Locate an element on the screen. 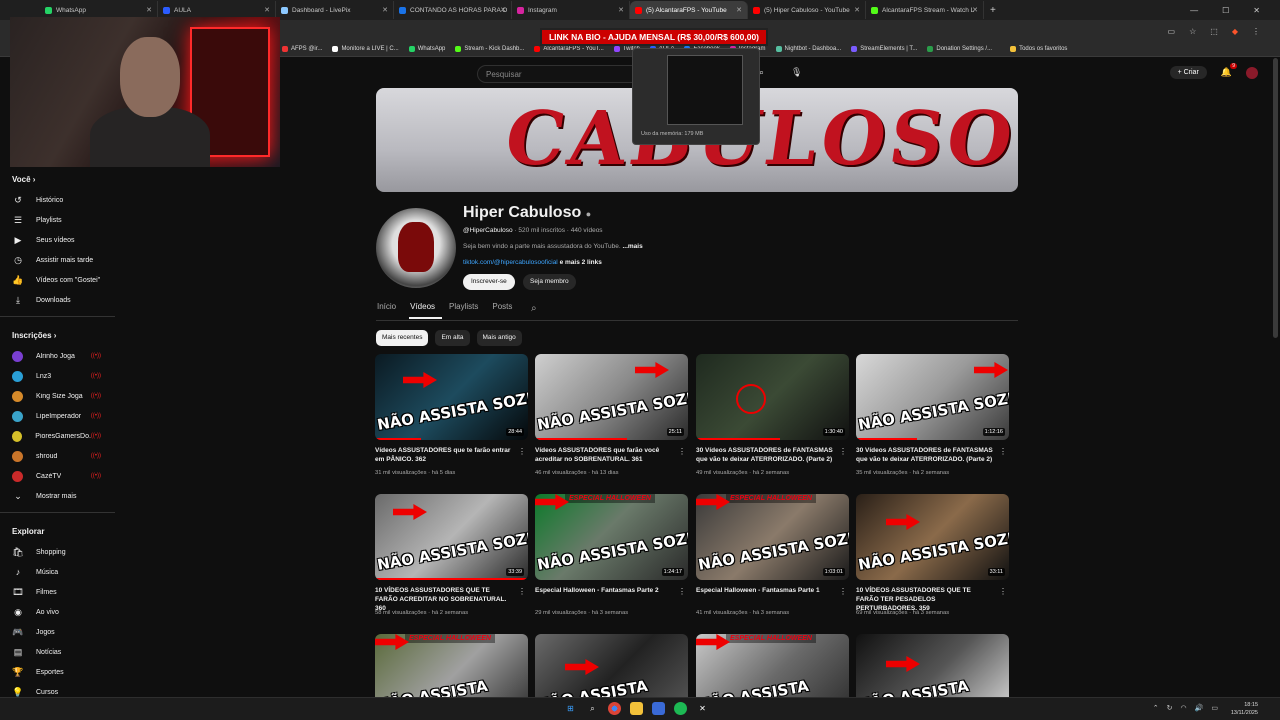 Image resolution: width=1280 pixels, height=720 pixels. subscription-item: PioresGamersDo... ((•)) is located at coordinates (57, 436).